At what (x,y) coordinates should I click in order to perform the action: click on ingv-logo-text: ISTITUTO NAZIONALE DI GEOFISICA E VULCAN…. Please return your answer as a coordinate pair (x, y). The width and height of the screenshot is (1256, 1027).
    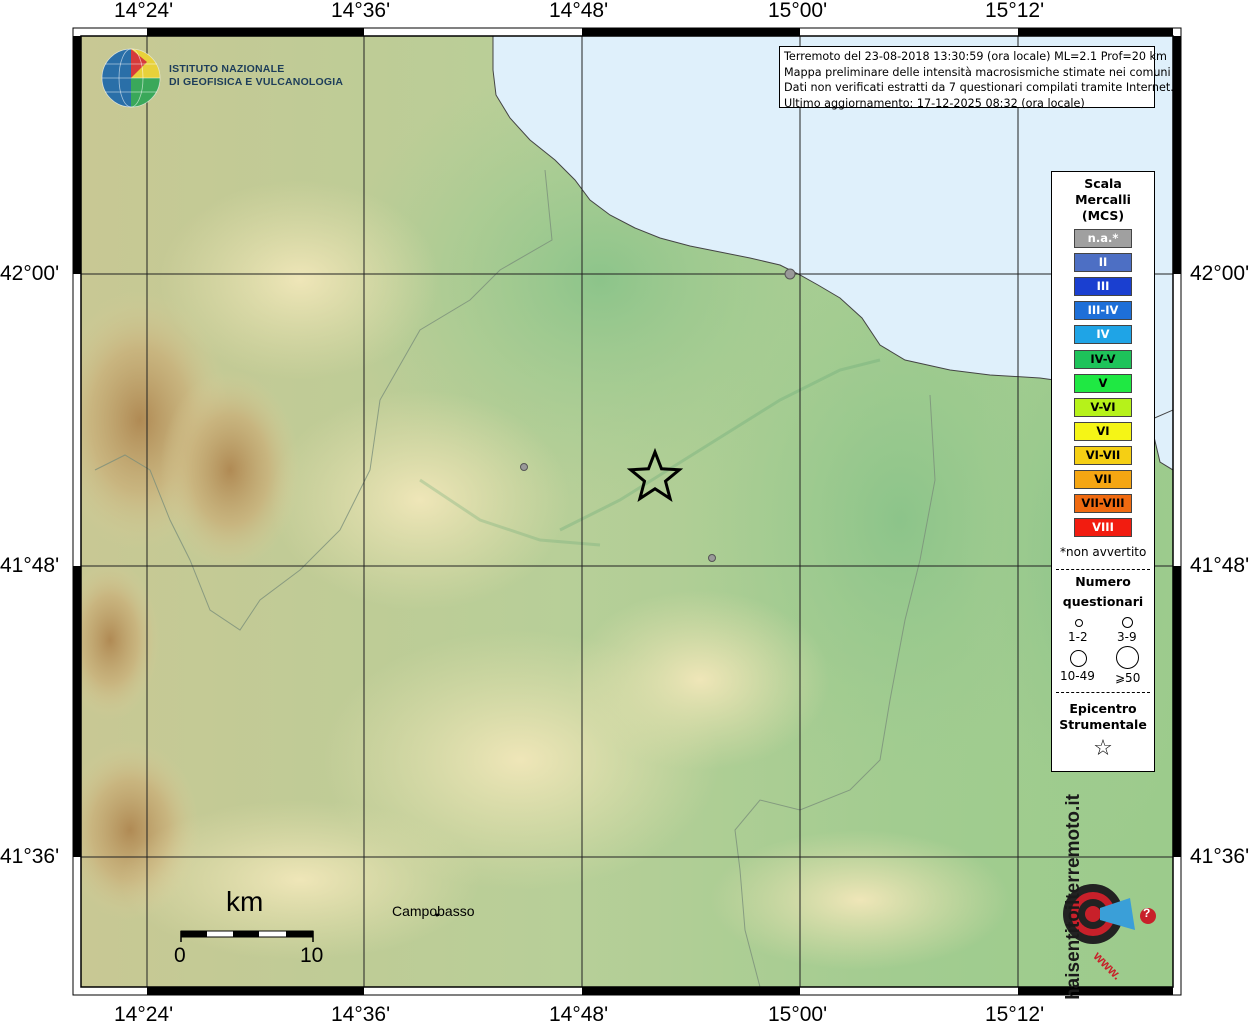
    Looking at the image, I should click on (256, 76).